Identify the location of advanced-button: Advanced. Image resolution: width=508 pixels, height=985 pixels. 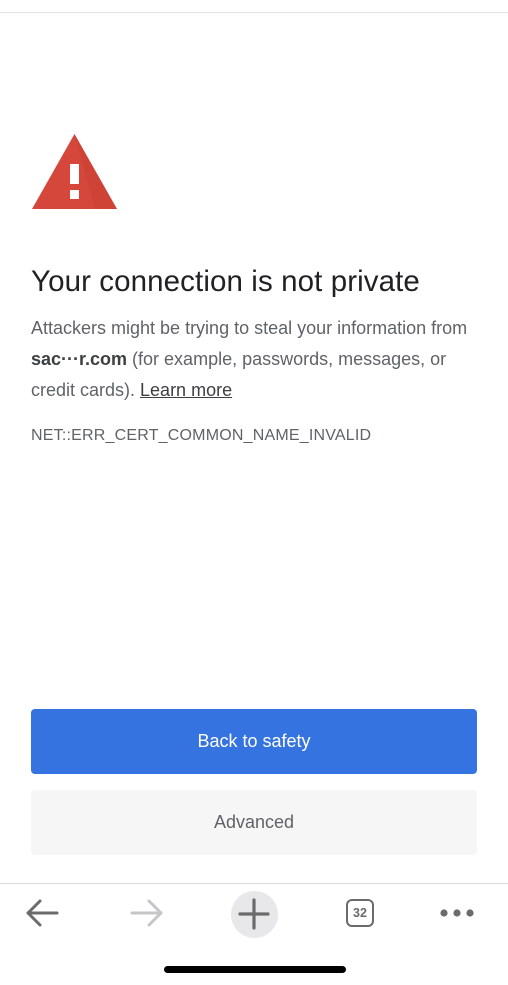
(254, 822).